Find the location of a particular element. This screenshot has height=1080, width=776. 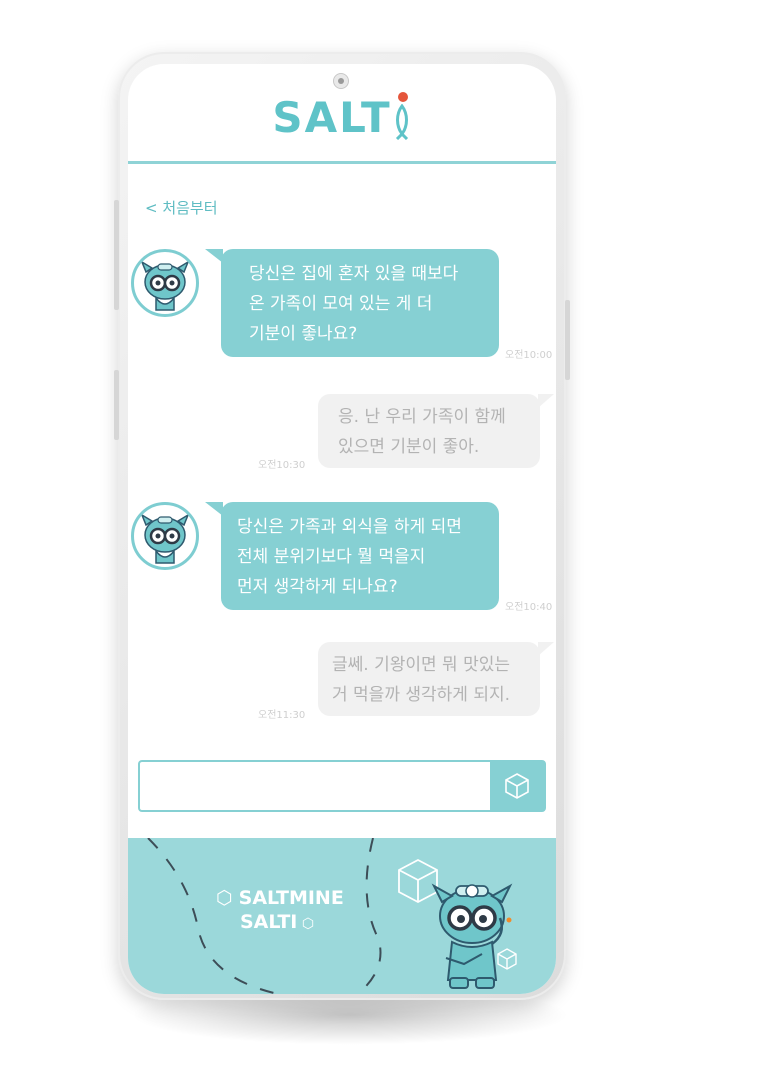

message-line: 당신은 가족과 외식을 하게 되면 is located at coordinates (349, 527).